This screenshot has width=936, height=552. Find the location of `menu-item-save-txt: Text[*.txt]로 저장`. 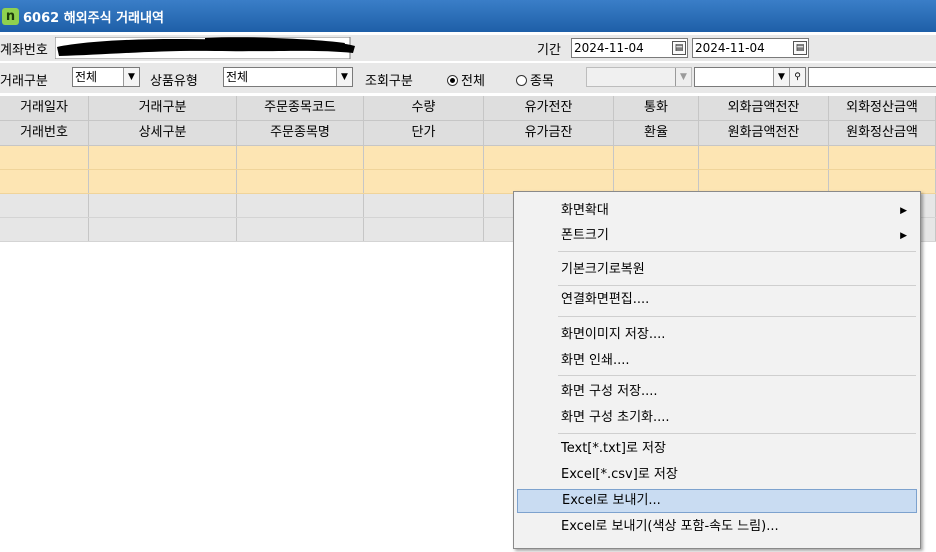

menu-item-save-txt: Text[*.txt]로 저장 is located at coordinates (717, 449).